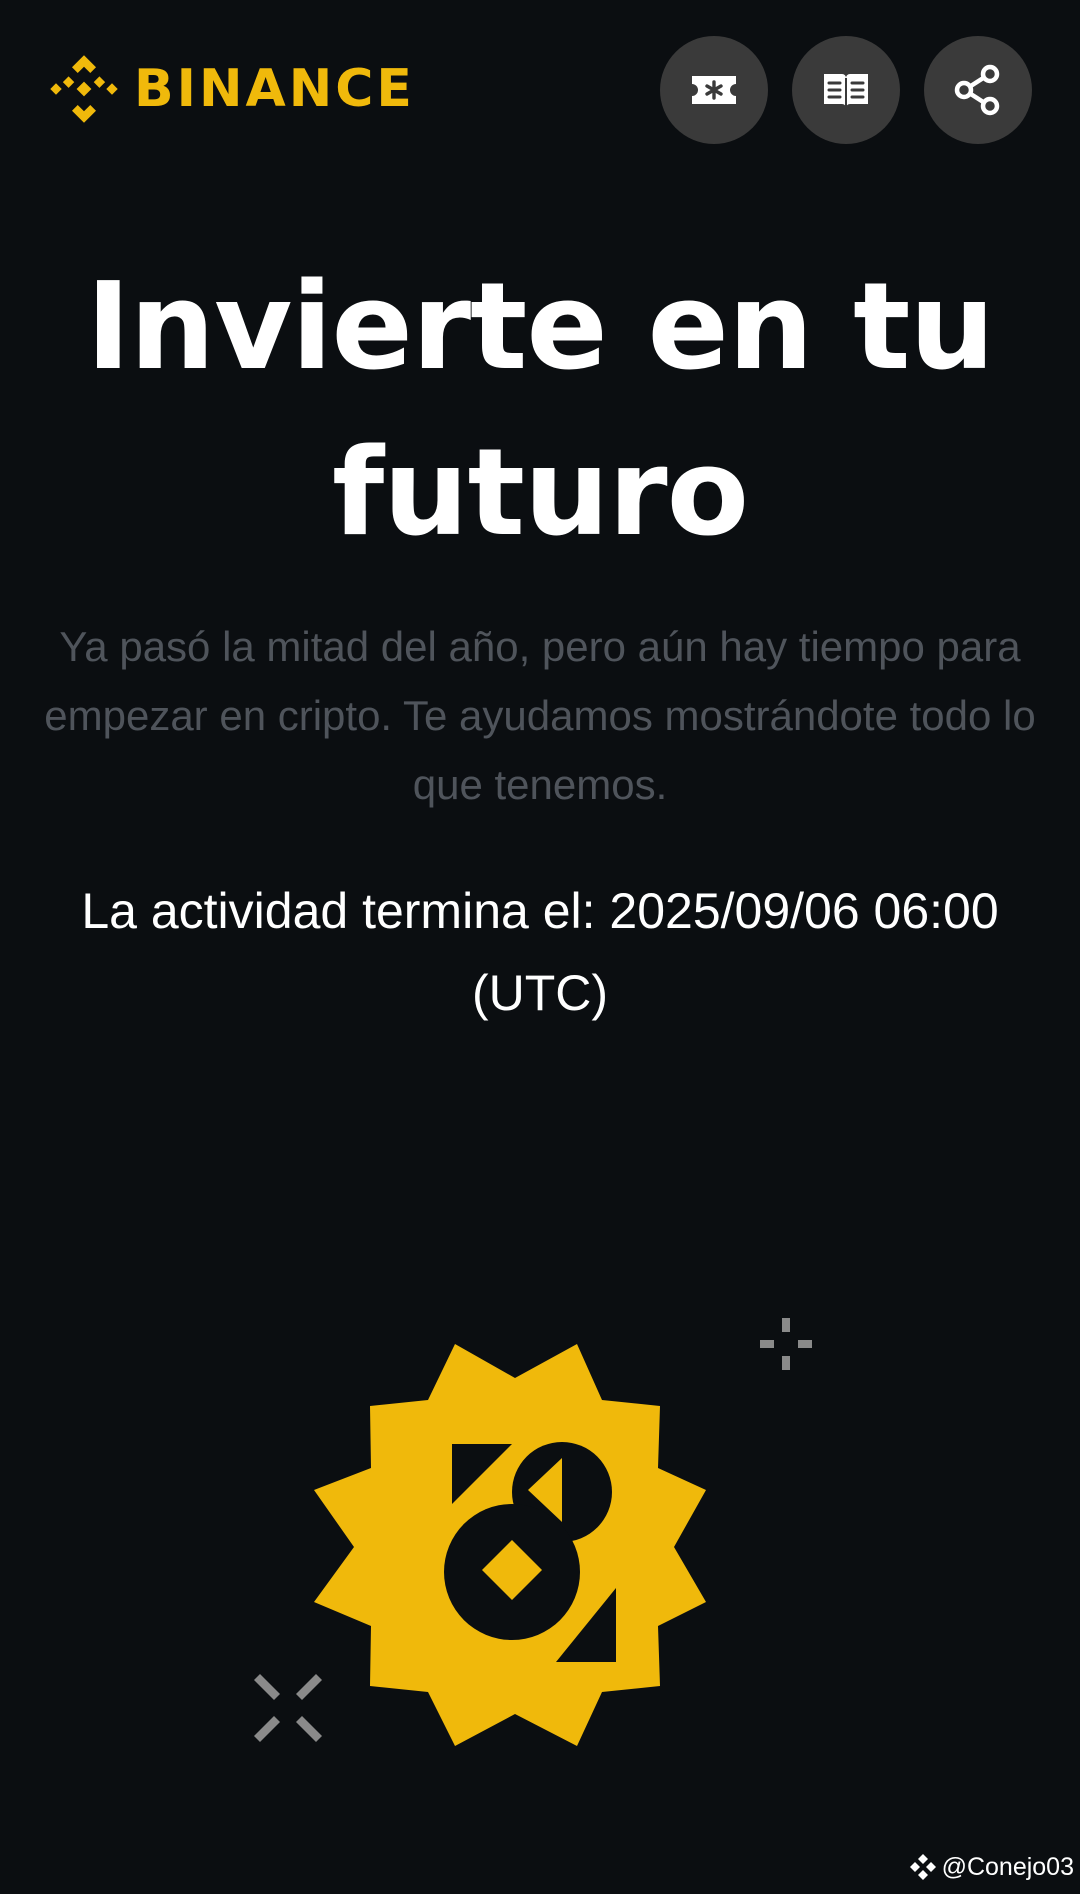 The width and height of the screenshot is (1080, 1894). Describe the element at coordinates (274, 89) in the screenshot. I see `brand-name: BINANCE` at that location.